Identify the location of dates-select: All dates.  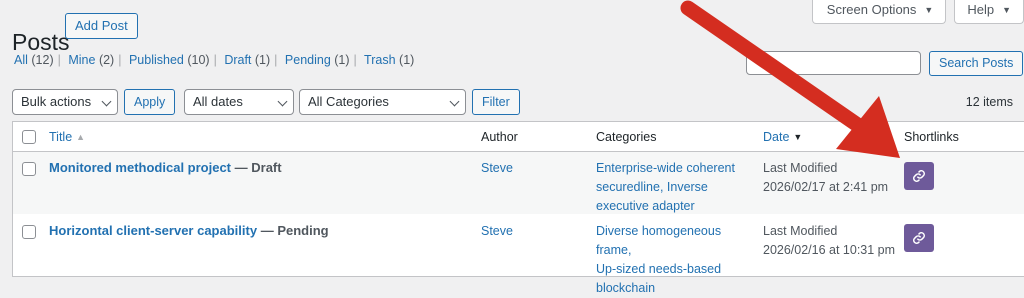
(239, 102).